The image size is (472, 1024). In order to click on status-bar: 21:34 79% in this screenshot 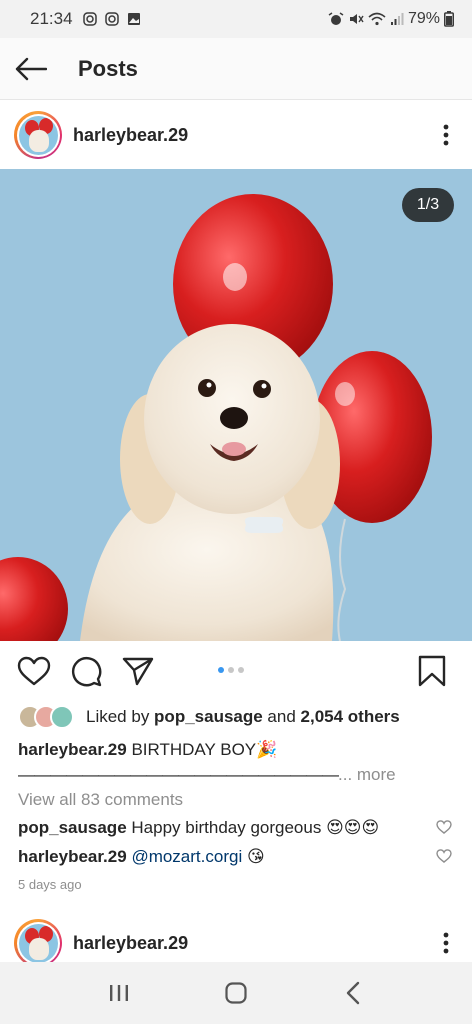, I will do `click(236, 19)`.